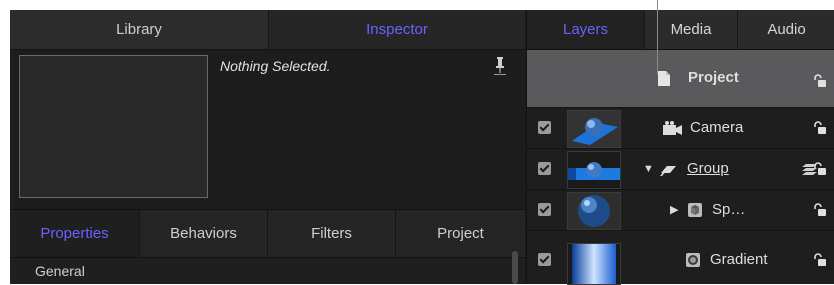 The image size is (834, 285). Describe the element at coordinates (680, 258) in the screenshot. I see `layer-row-gradient: Gradient` at that location.